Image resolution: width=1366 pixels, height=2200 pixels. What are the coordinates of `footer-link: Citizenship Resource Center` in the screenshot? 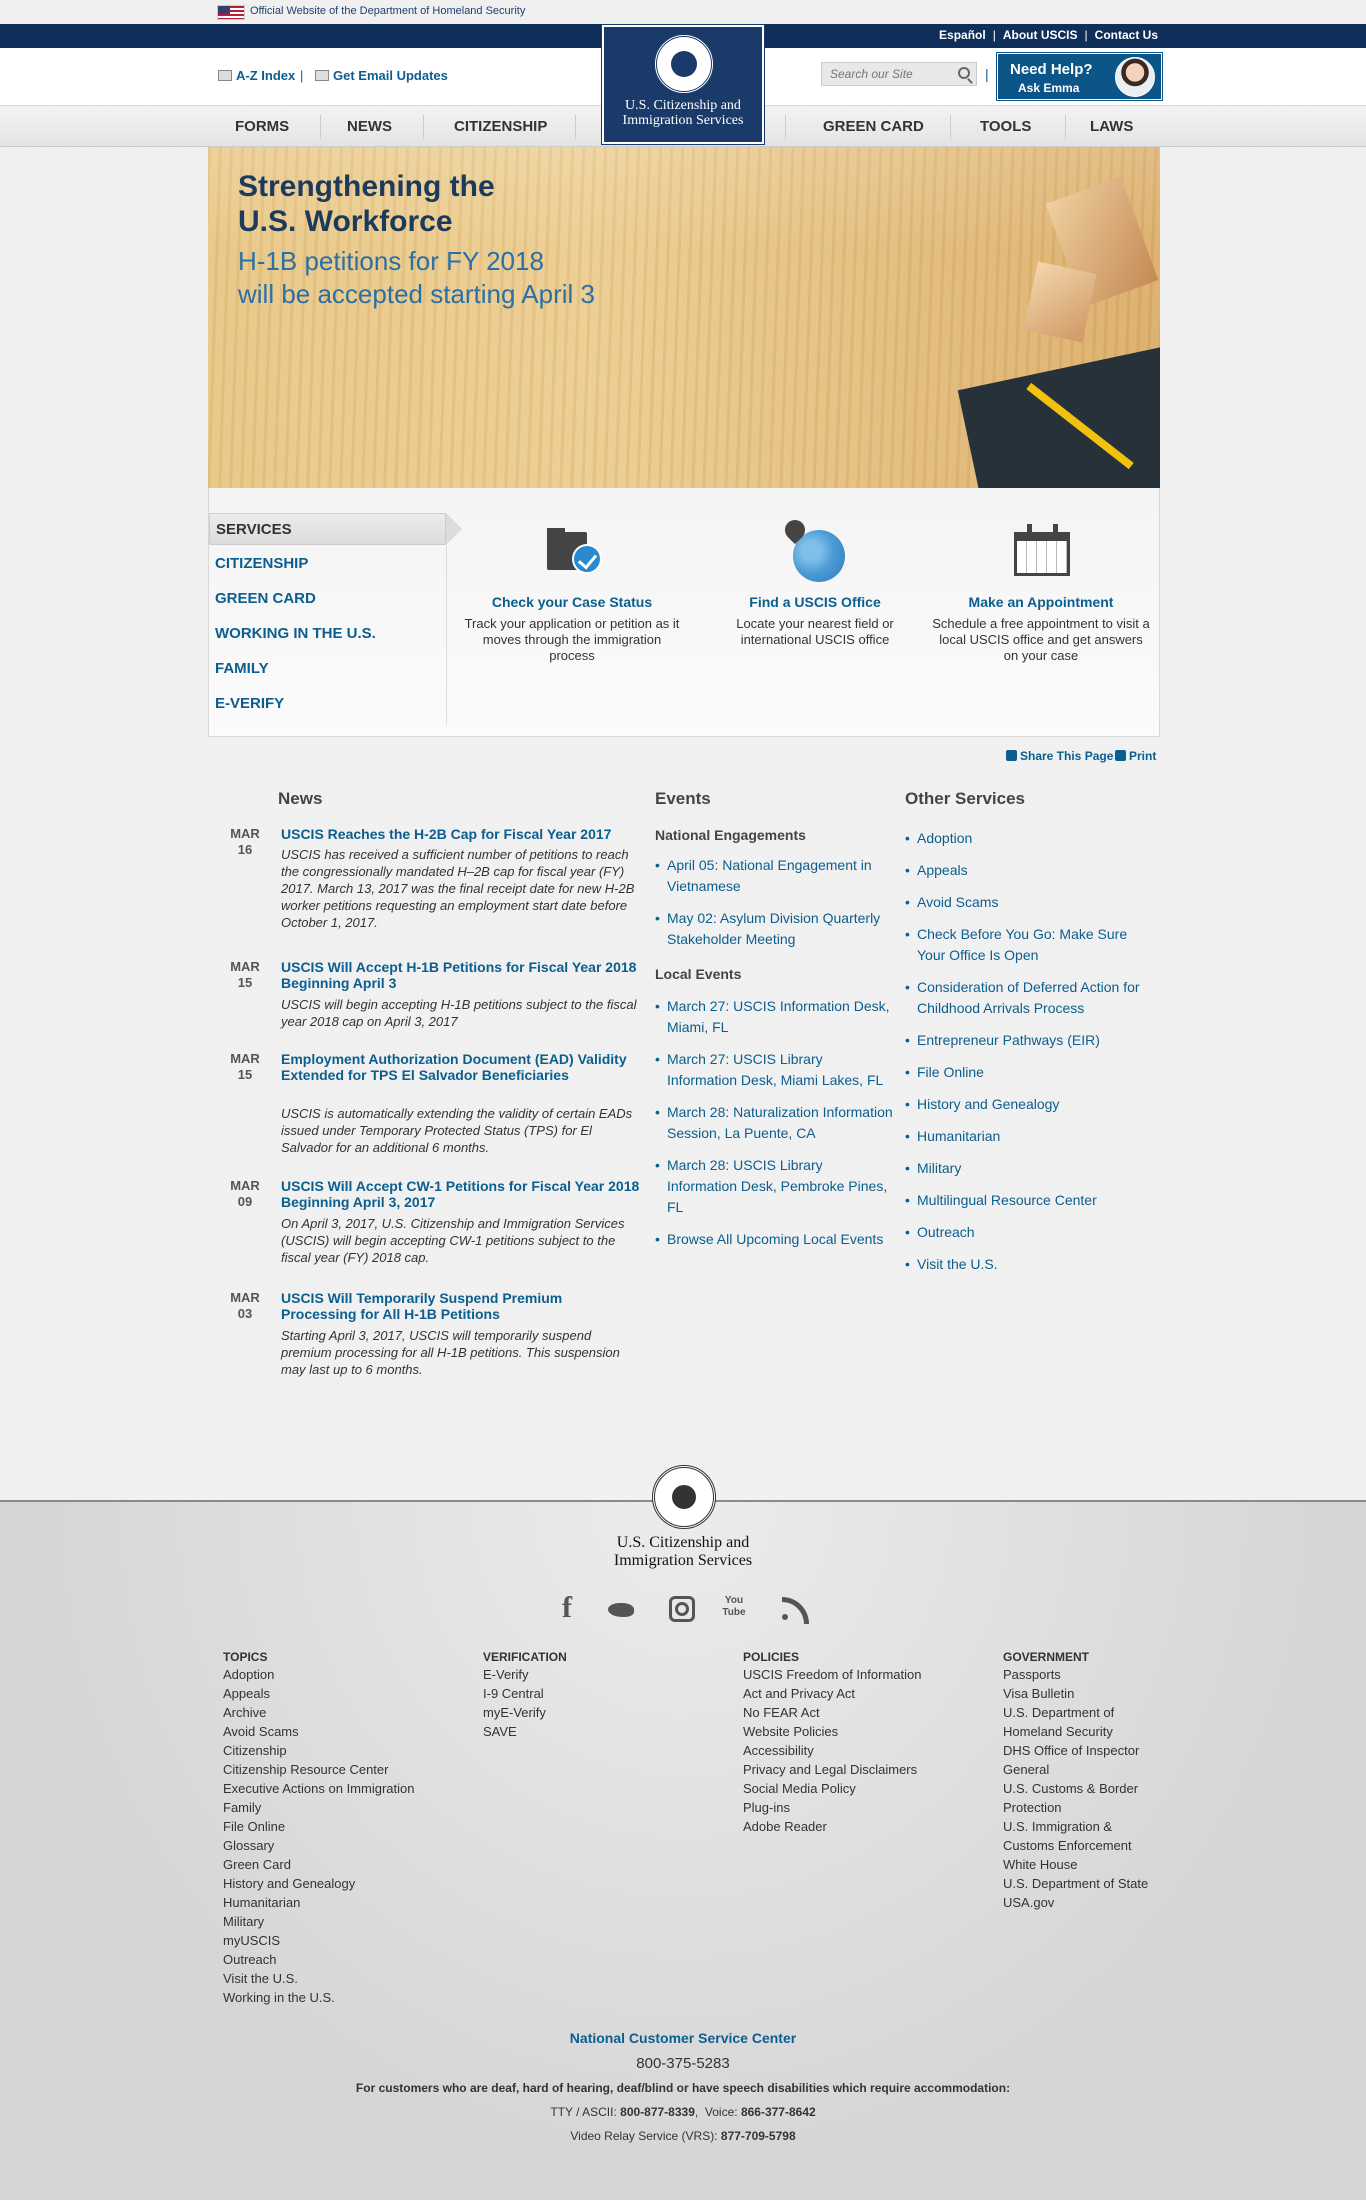 It's located at (333, 1769).